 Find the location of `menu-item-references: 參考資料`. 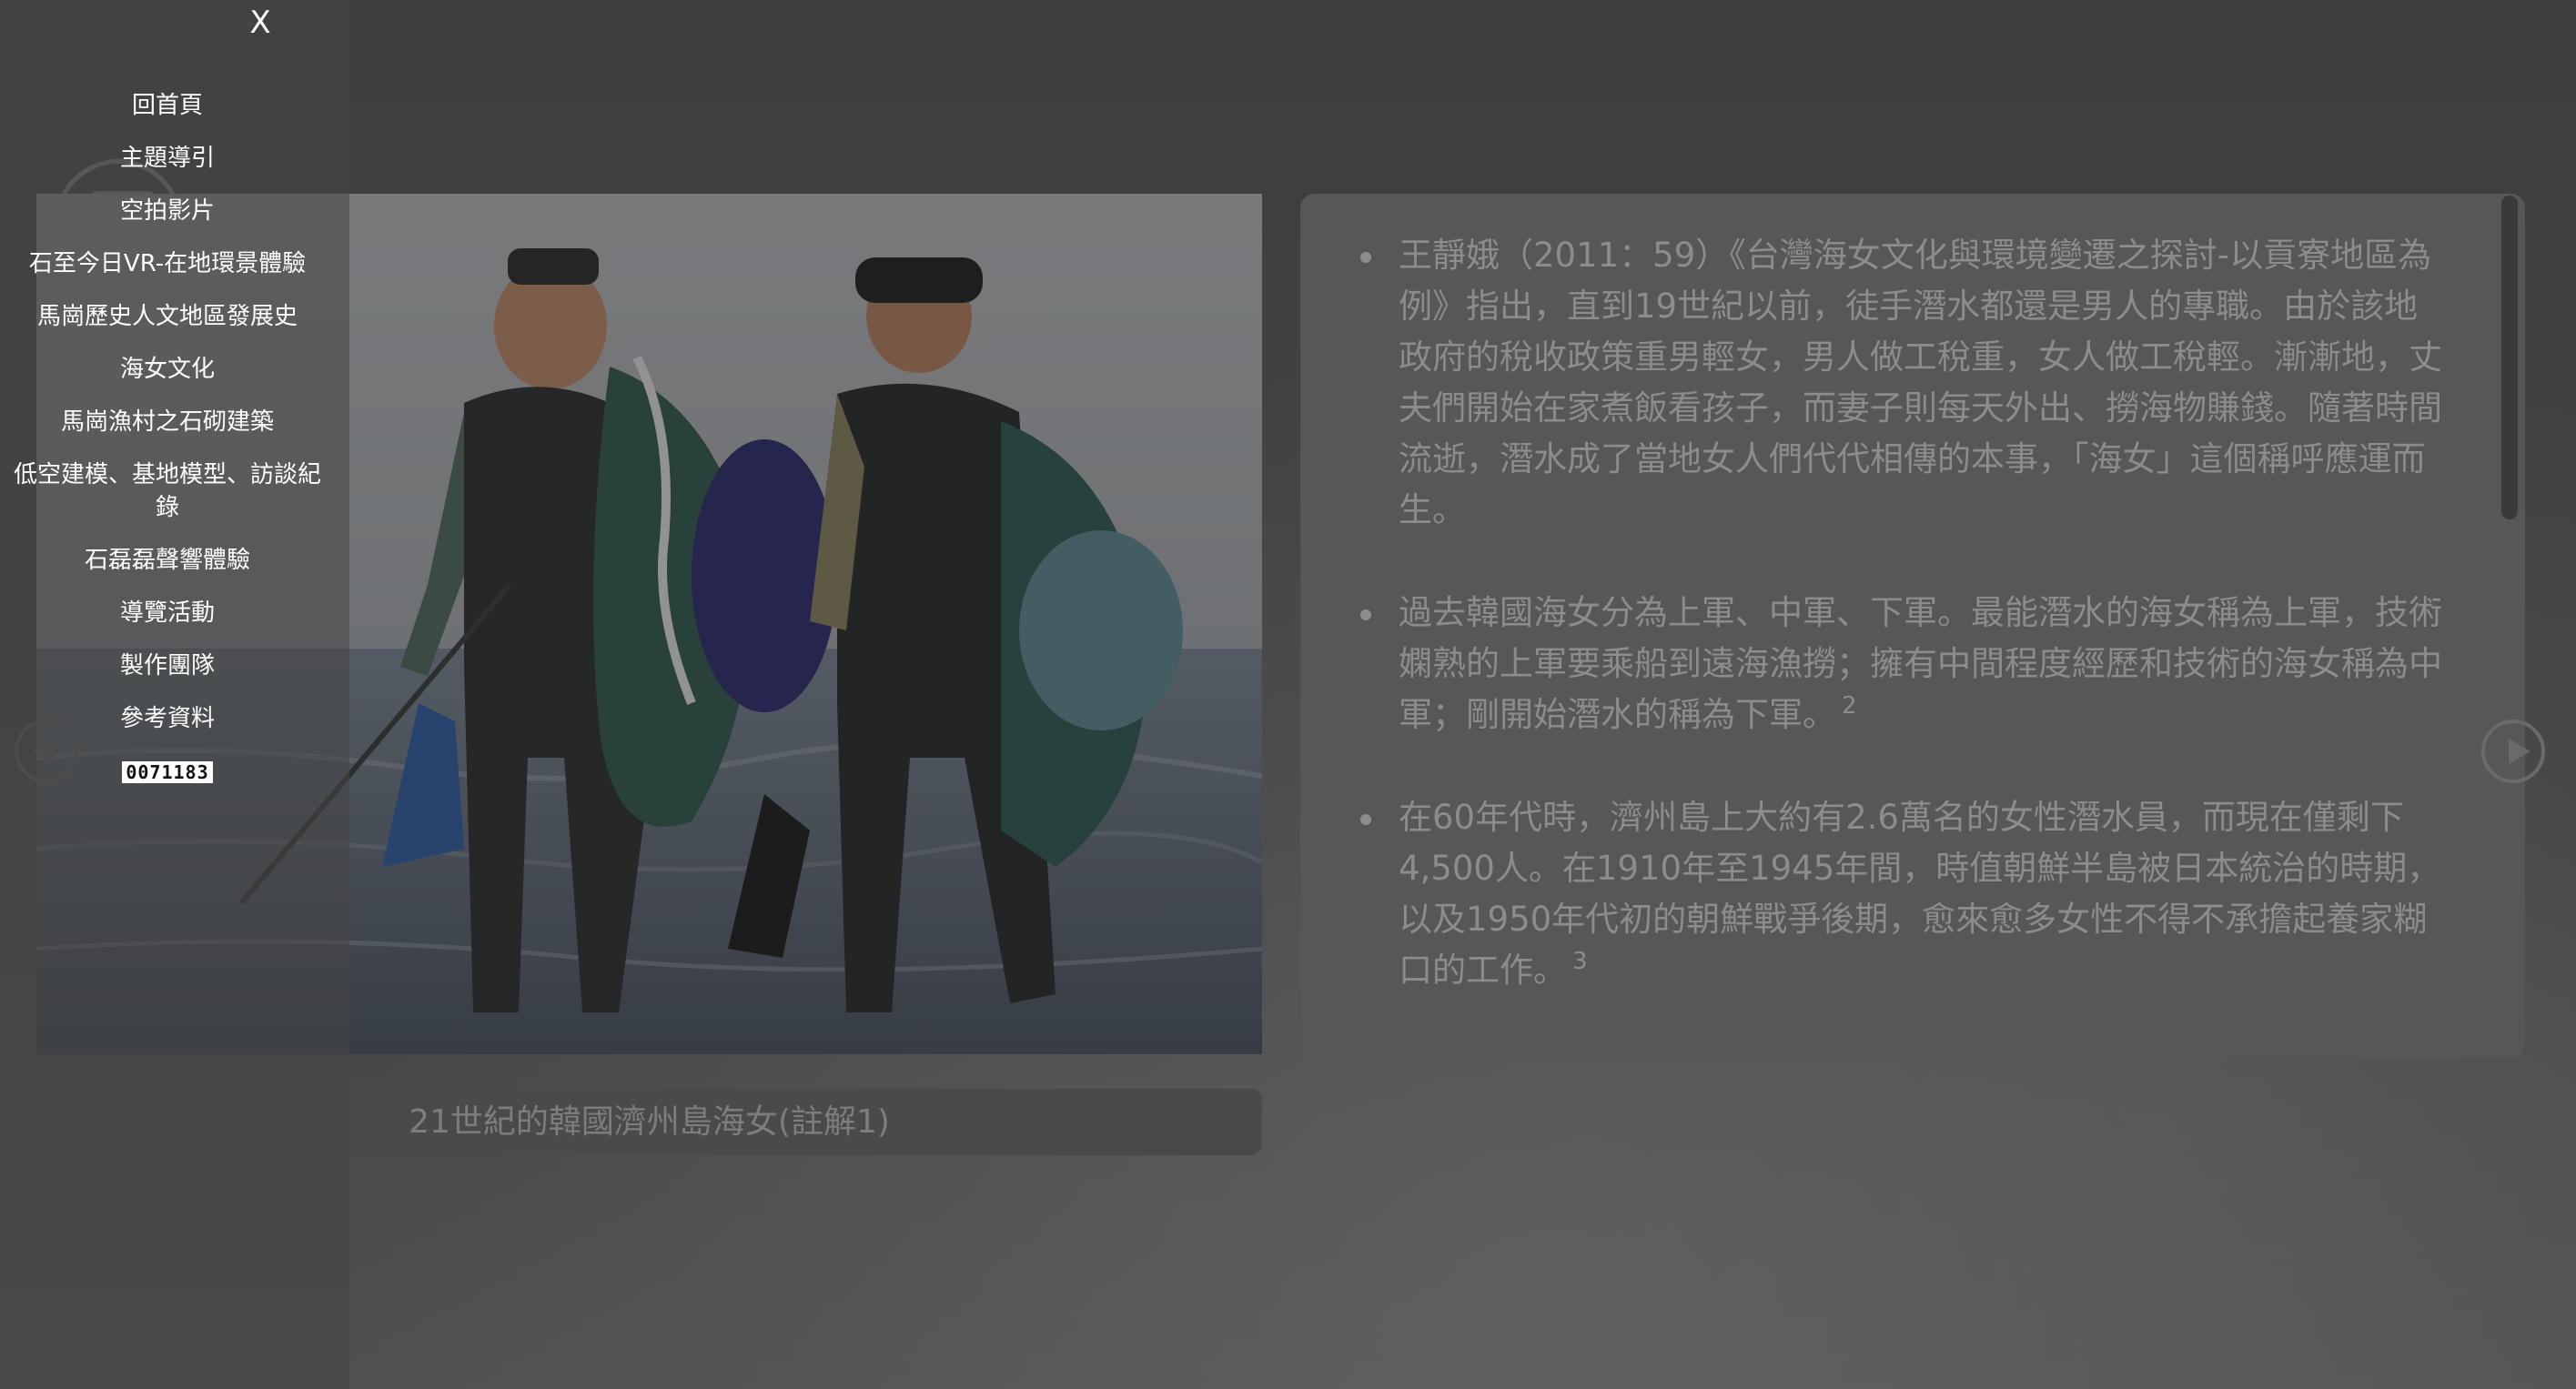

menu-item-references: 參考資料 is located at coordinates (167, 719).